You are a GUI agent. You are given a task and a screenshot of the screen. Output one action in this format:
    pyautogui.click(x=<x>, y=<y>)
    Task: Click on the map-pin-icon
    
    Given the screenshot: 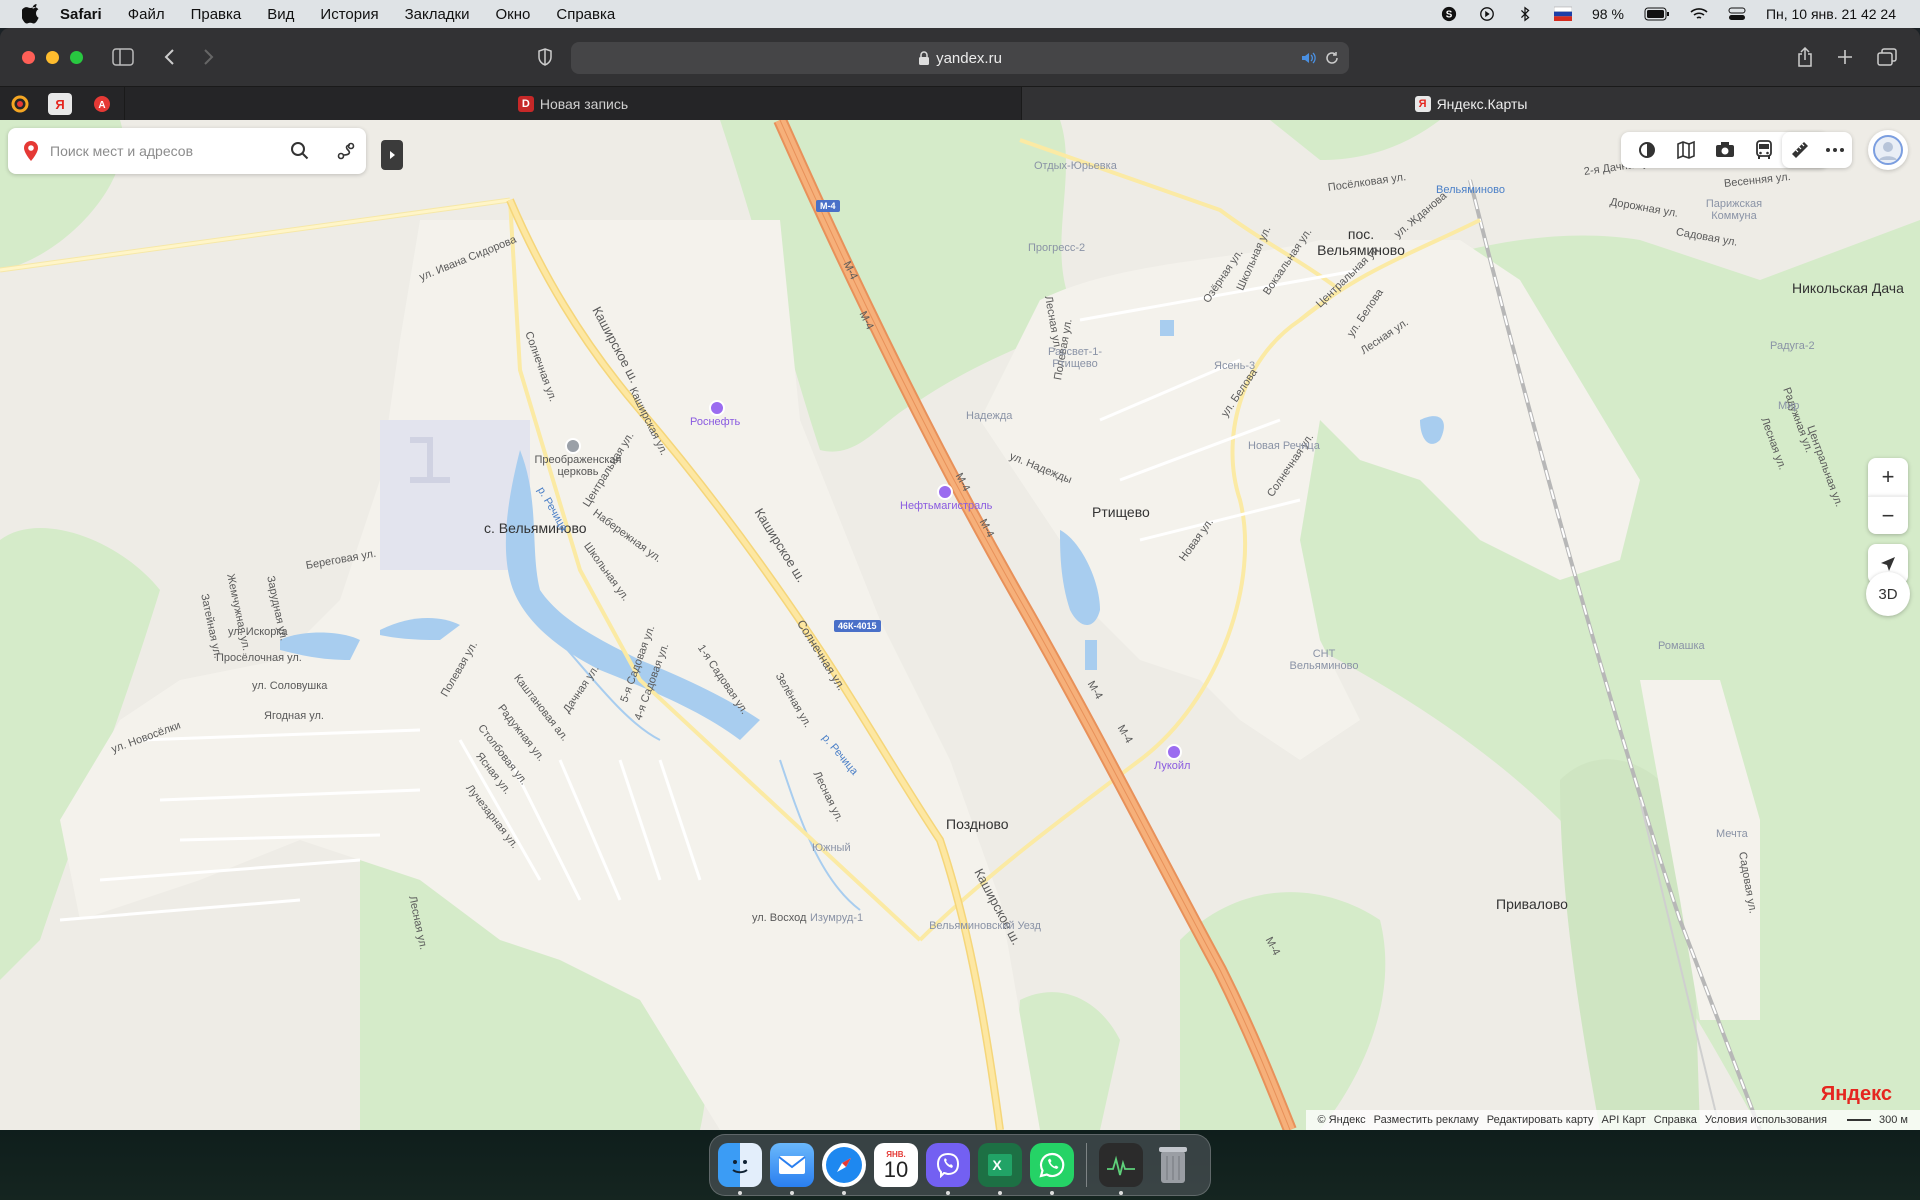 What is the action you would take?
    pyautogui.click(x=31, y=151)
    